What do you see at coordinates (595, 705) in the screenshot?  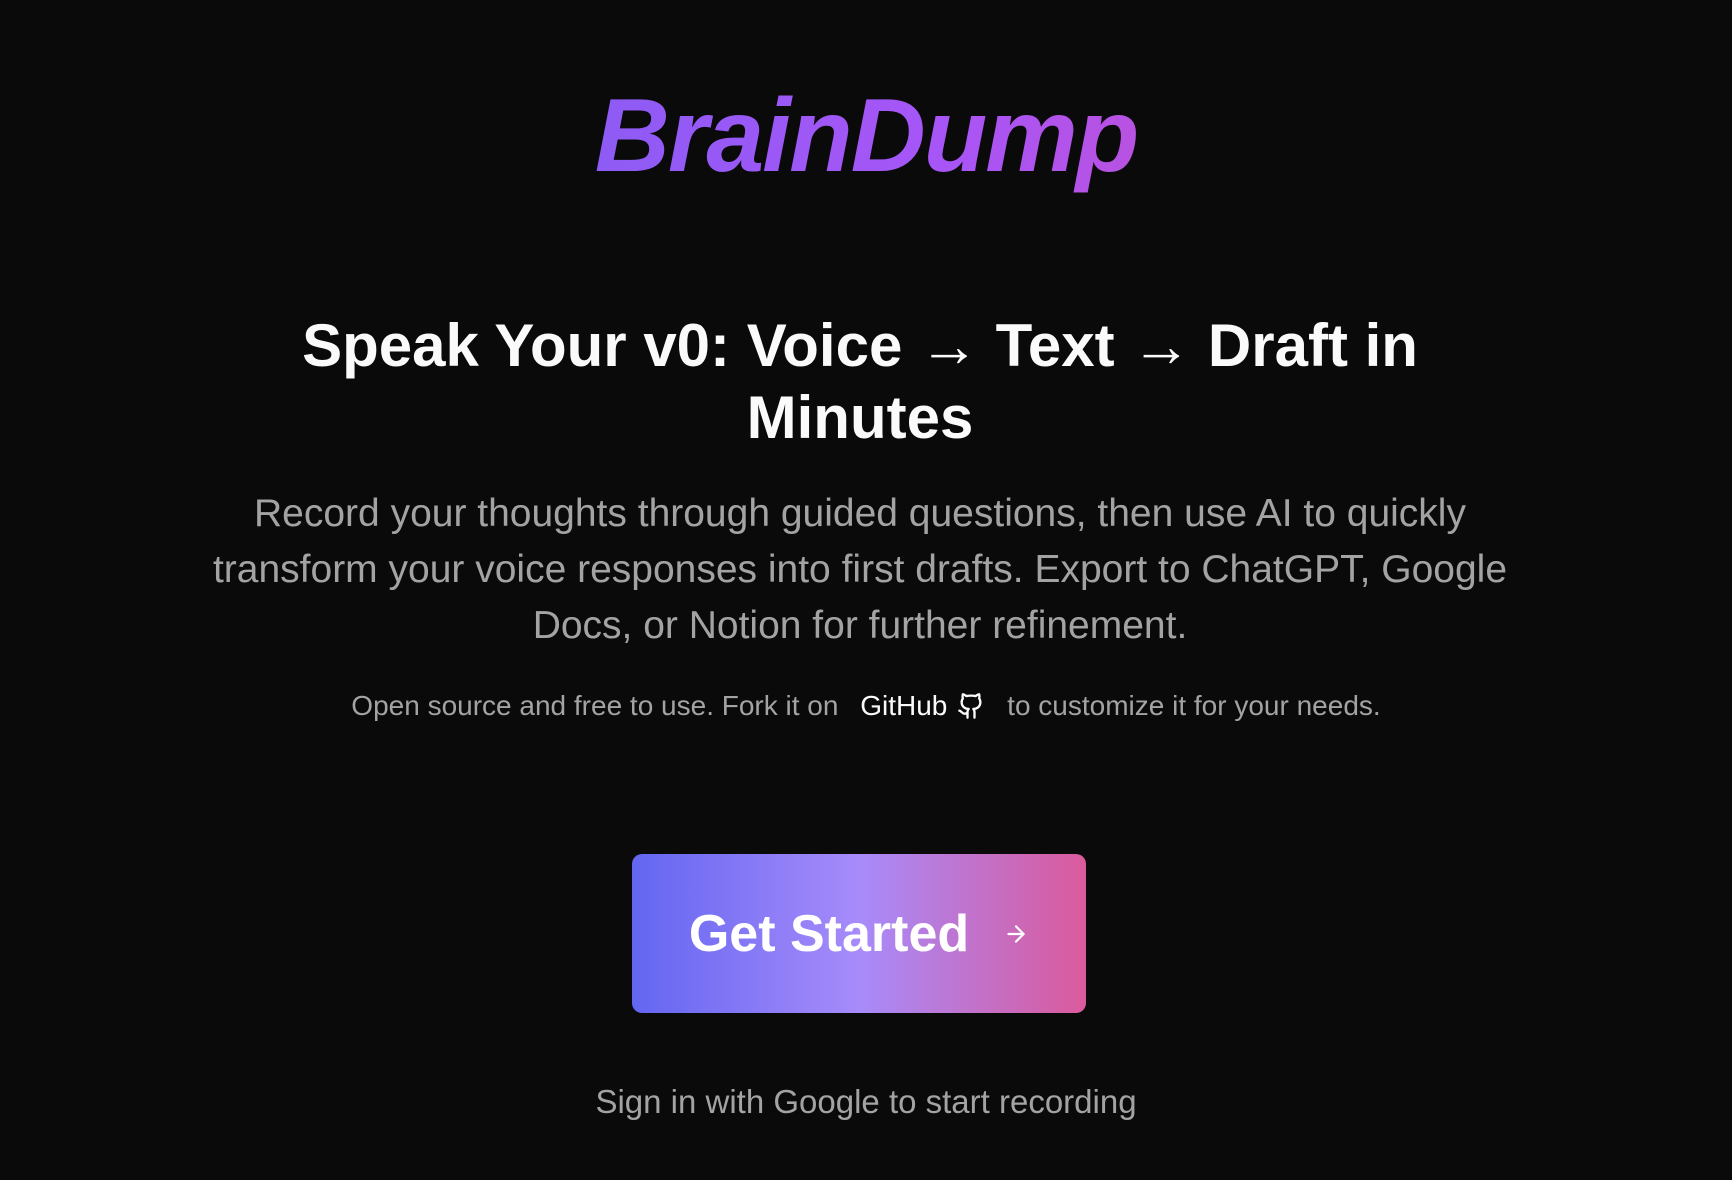 I see `open-source-prefix: Open source and free to use. Fork it on` at bounding box center [595, 705].